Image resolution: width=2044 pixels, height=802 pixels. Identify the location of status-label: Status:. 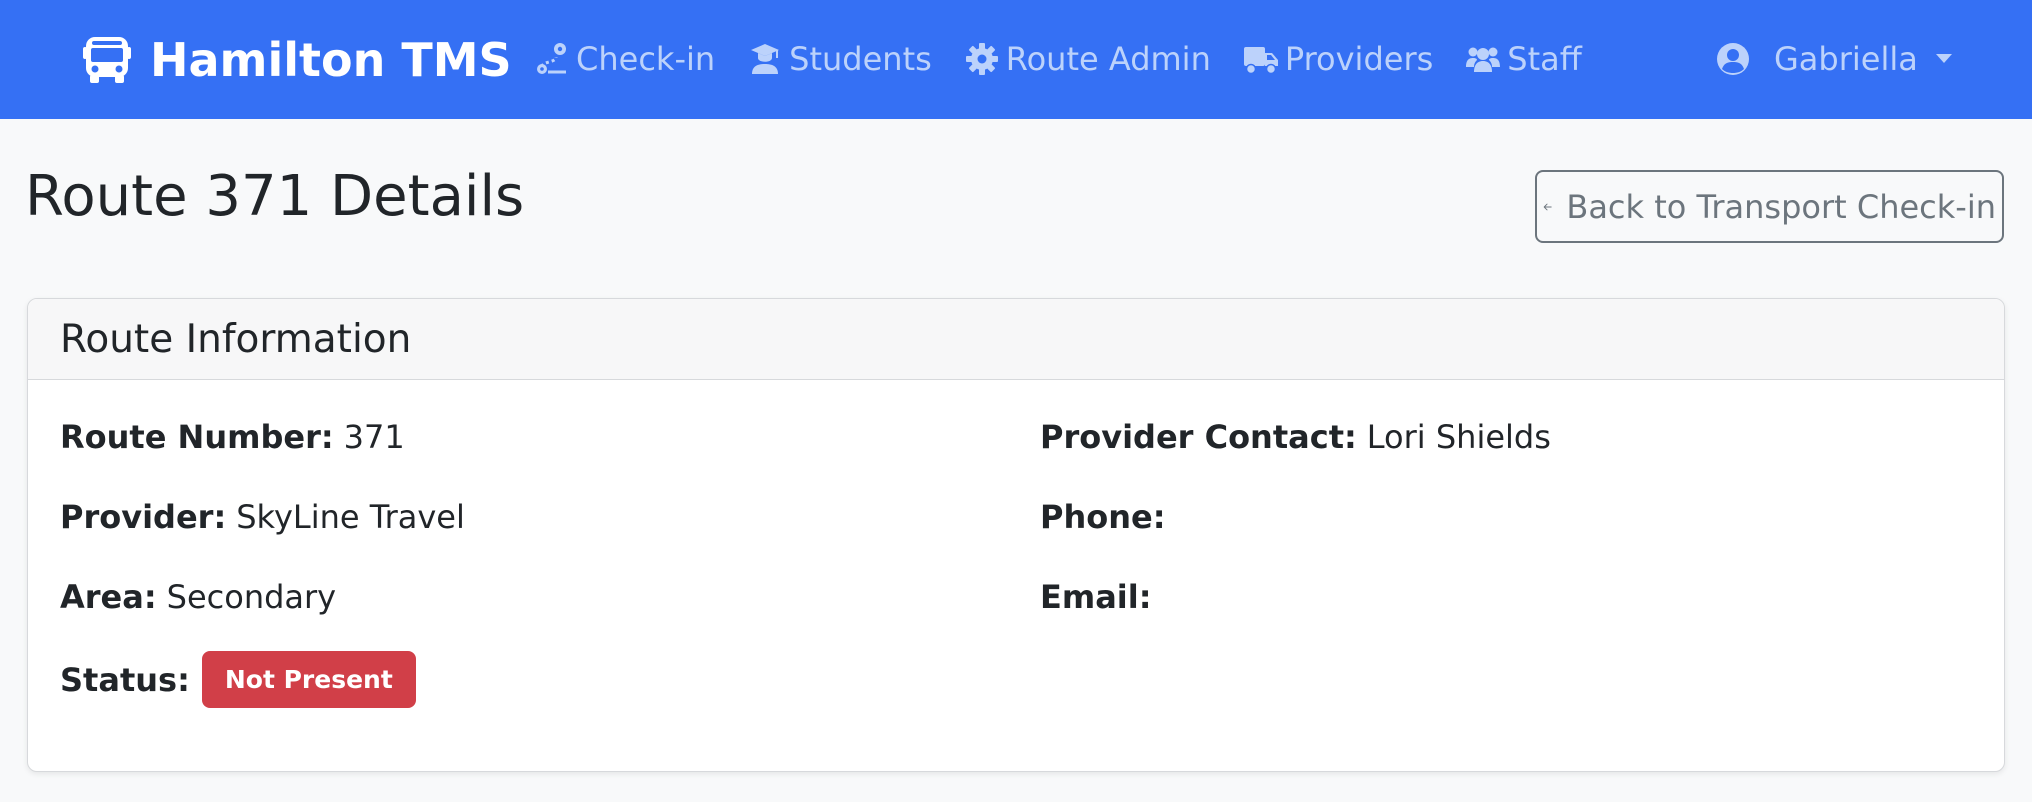
(125, 679).